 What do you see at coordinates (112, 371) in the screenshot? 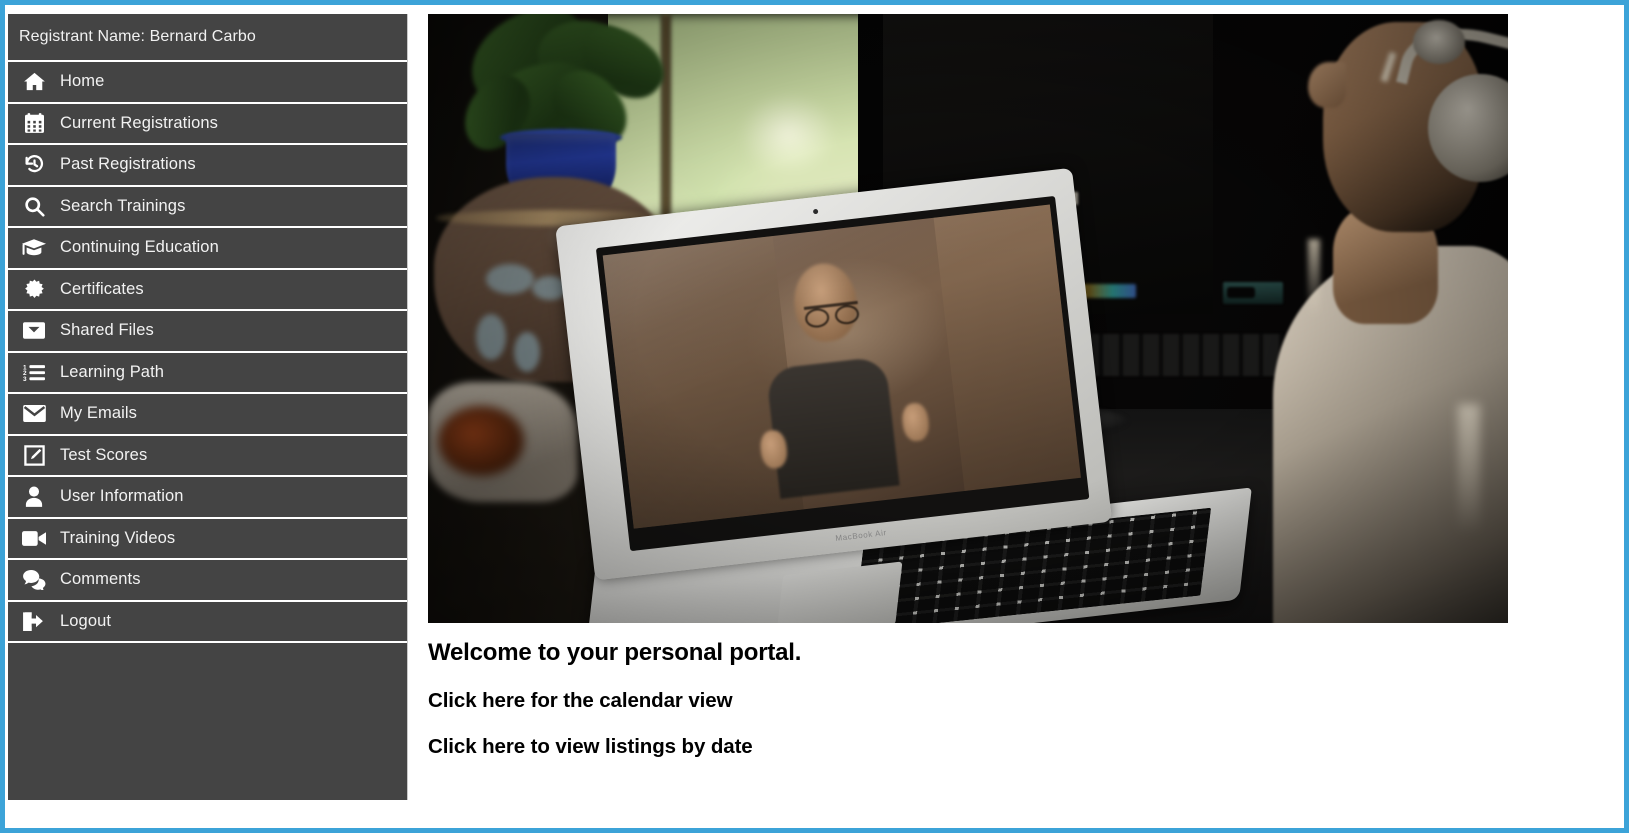
I see `sidebar-item-label: Learning Path` at bounding box center [112, 371].